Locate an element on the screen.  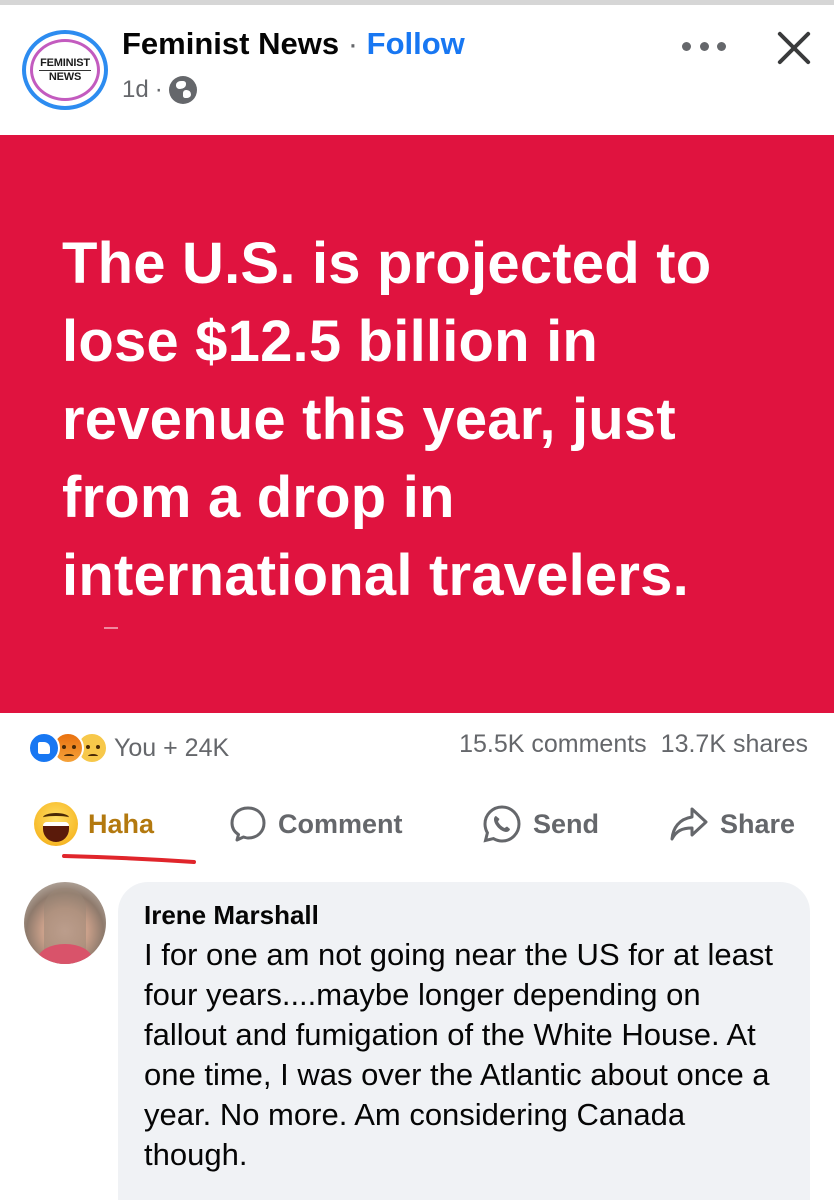
page-logo: FEMINIST NEWS is located at coordinates (65, 70).